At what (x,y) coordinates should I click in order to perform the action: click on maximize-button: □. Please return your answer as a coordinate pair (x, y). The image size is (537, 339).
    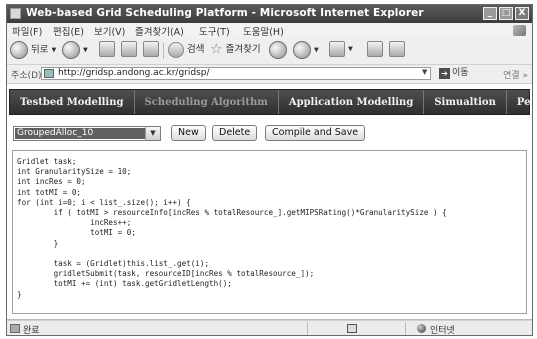
    Looking at the image, I should click on (506, 13).